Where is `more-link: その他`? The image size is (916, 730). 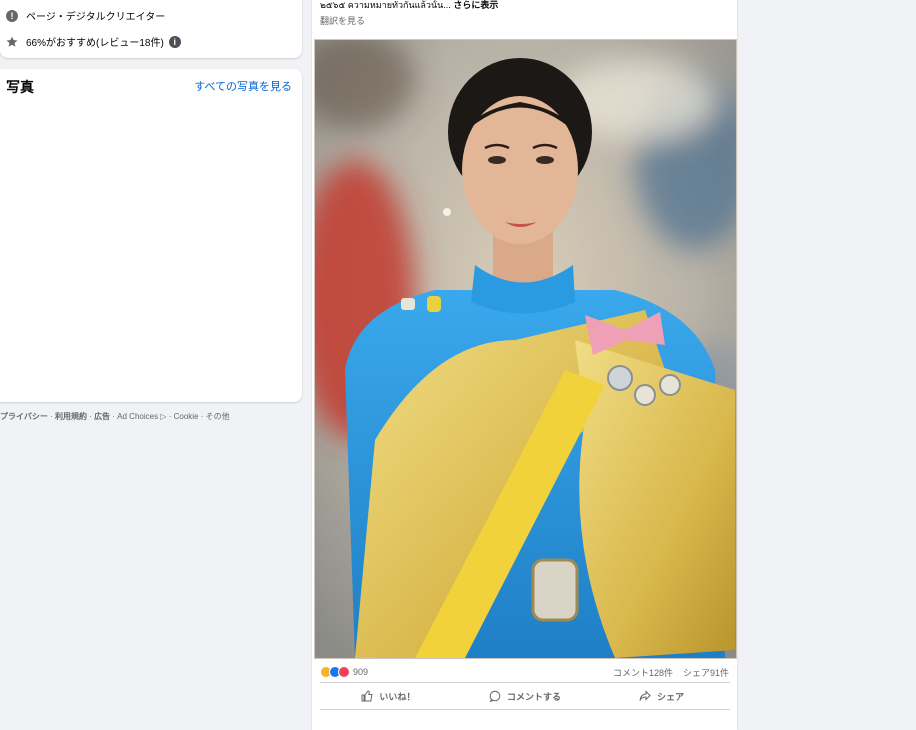 more-link: その他 is located at coordinates (218, 416).